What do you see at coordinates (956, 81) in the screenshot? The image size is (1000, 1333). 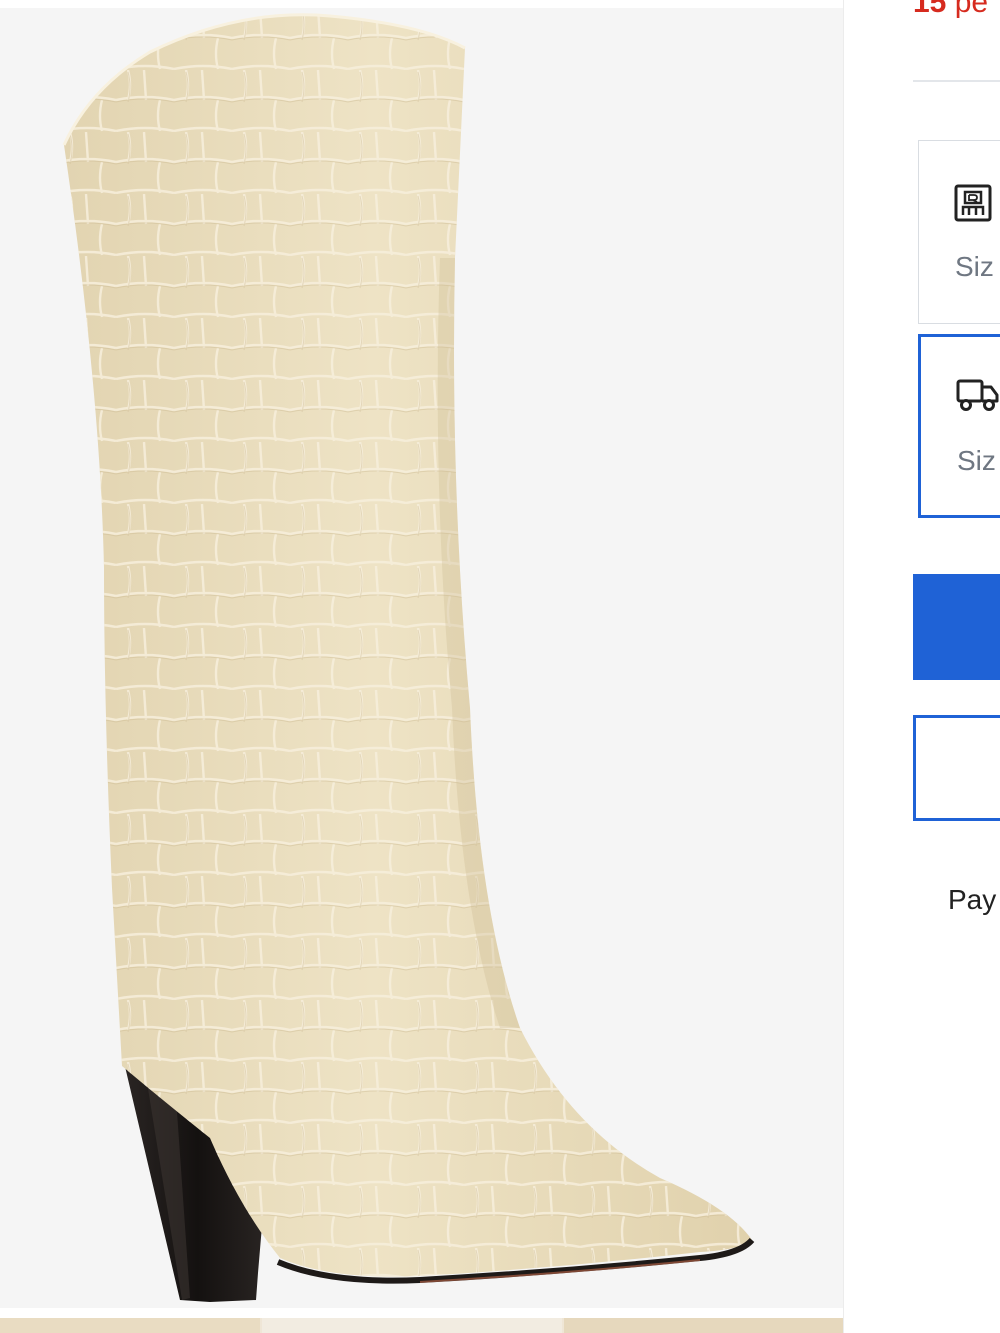 I see `section-divider` at bounding box center [956, 81].